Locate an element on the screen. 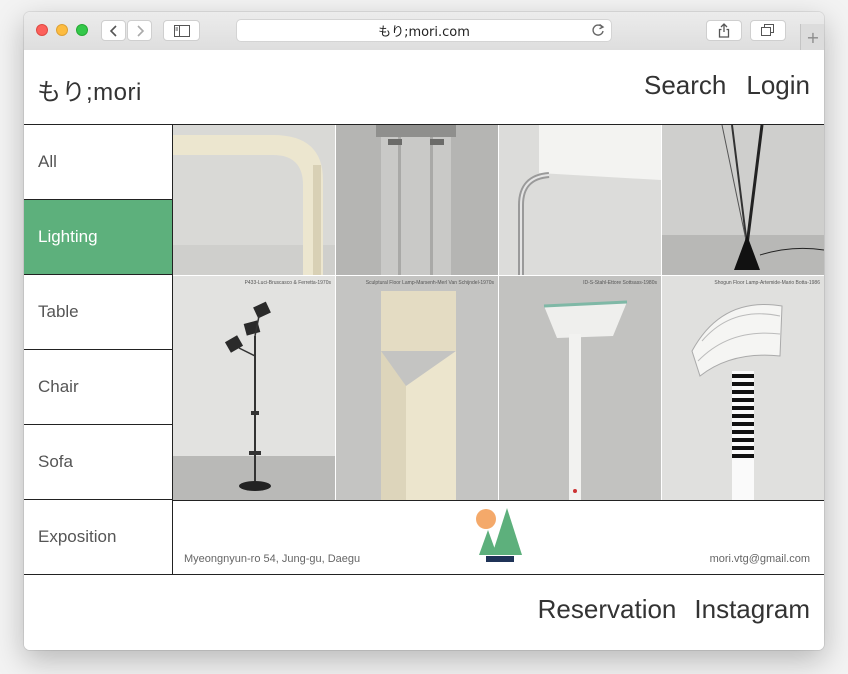 Image resolution: width=848 pixels, height=674 pixels. address-text: もり;mori.com is located at coordinates (424, 32).